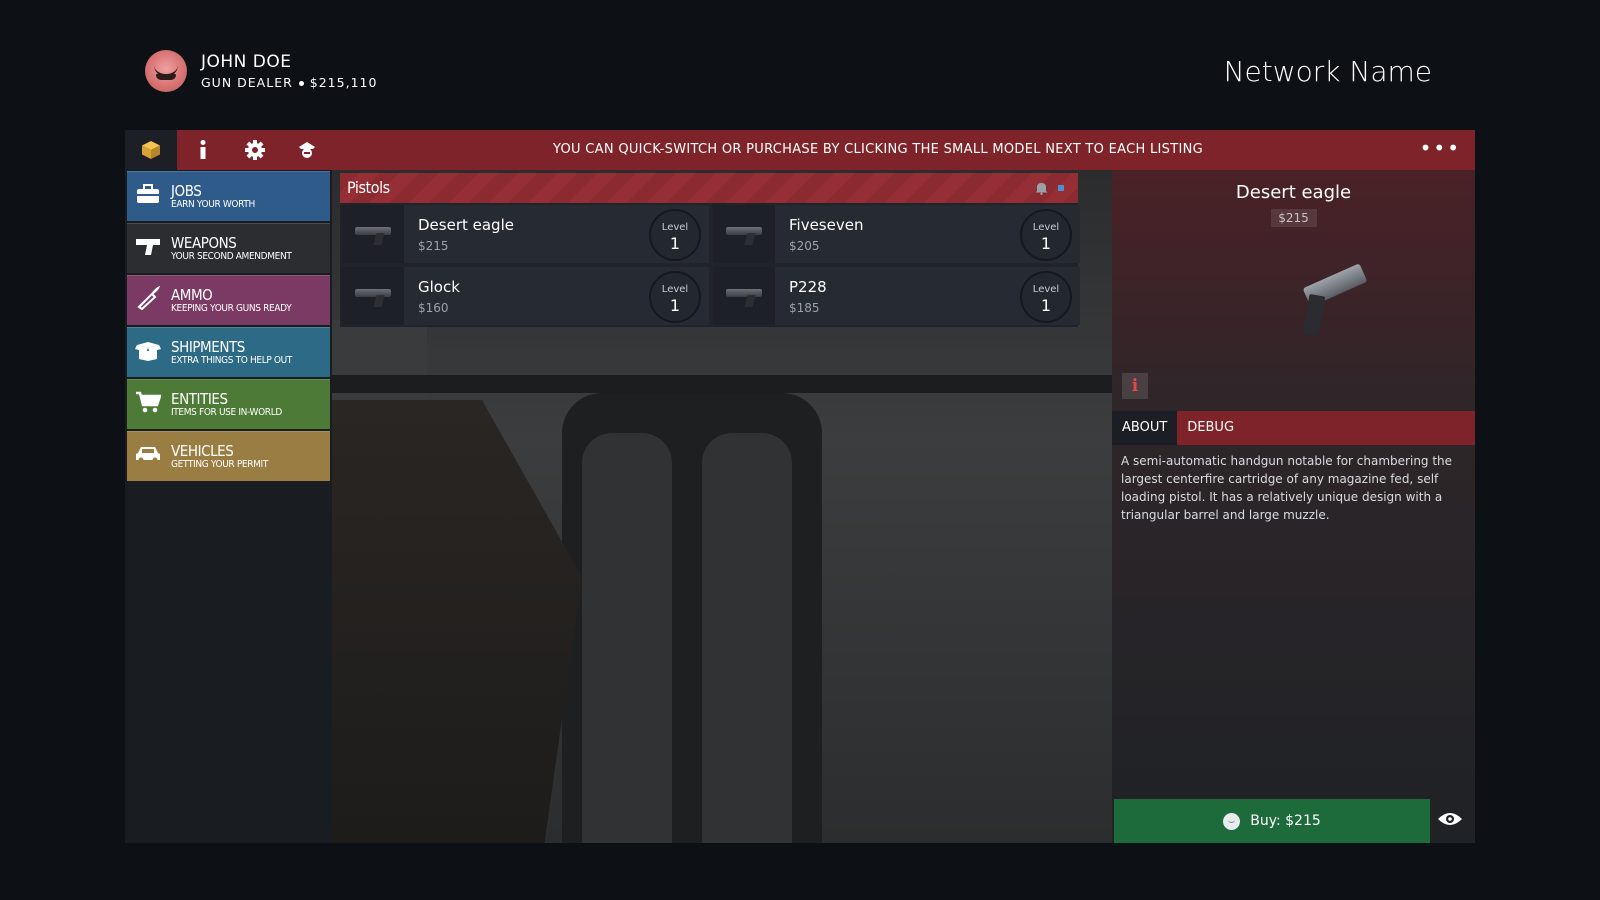 The image size is (1600, 900). Describe the element at coordinates (238, 248) in the screenshot. I see `sidebar-item-text: WEAPONS YOUR SECOND AMENDMENT` at that location.